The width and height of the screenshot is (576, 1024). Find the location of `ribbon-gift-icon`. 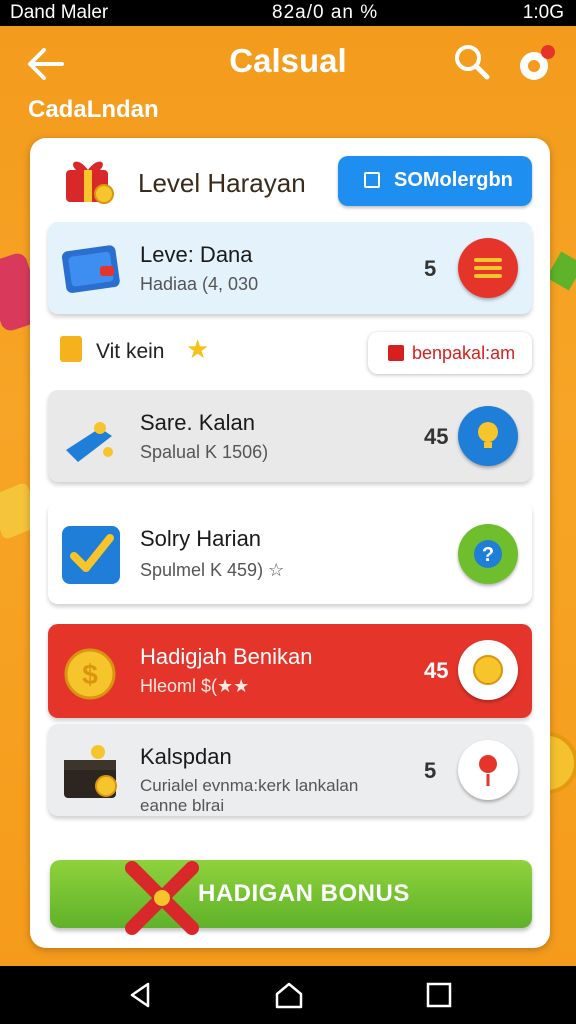

ribbon-gift-icon is located at coordinates (162, 893).